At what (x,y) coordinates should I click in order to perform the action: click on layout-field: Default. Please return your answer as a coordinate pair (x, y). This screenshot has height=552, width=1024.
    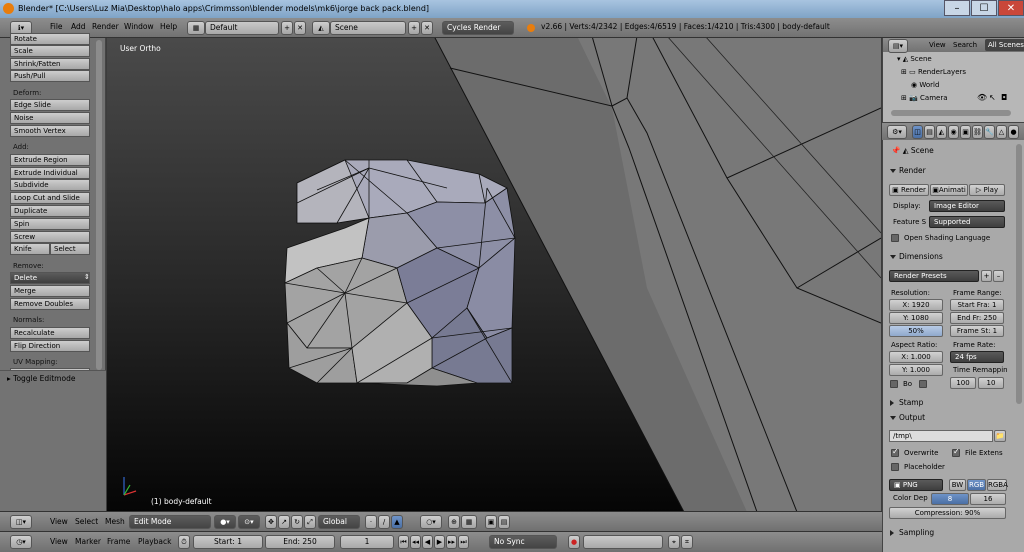
    Looking at the image, I should click on (242, 28).